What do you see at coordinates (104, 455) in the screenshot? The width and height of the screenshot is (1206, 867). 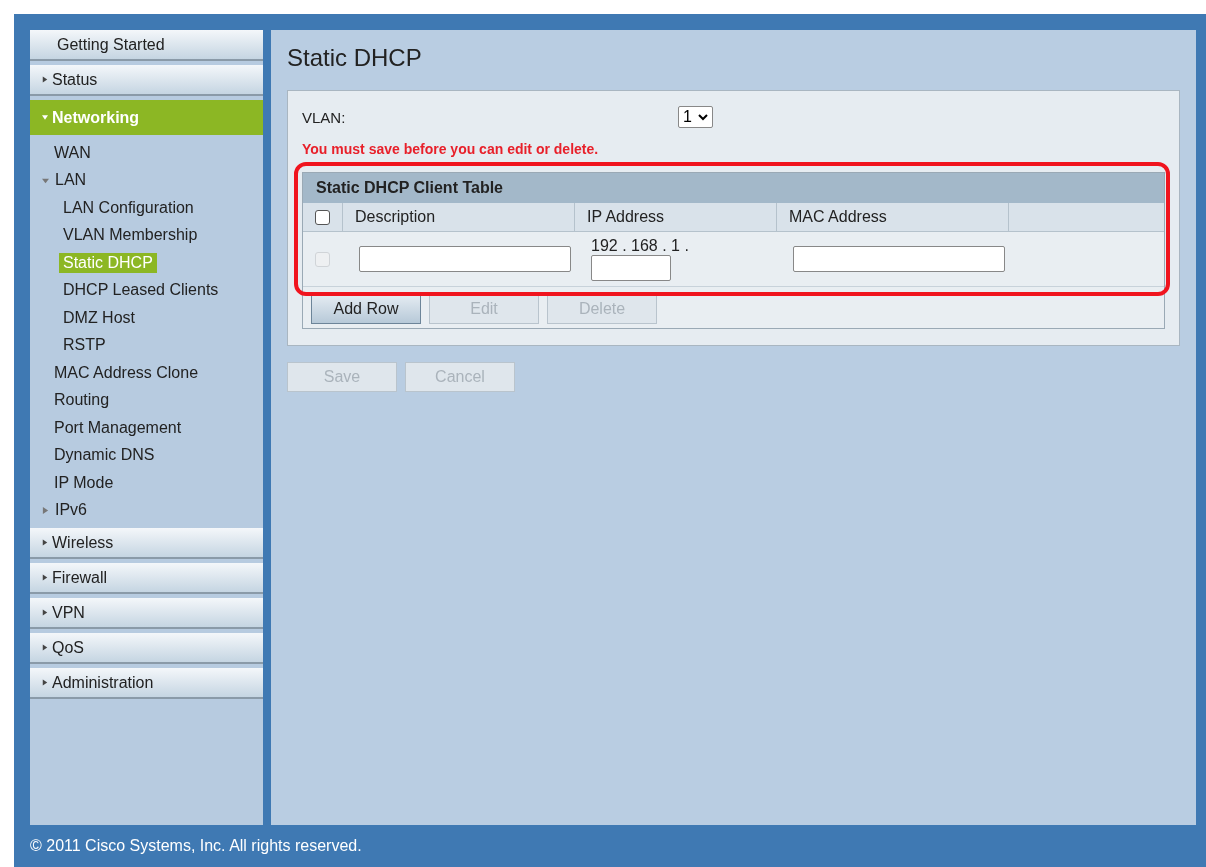 I see `sidebar-item: Dynamic DNS` at bounding box center [104, 455].